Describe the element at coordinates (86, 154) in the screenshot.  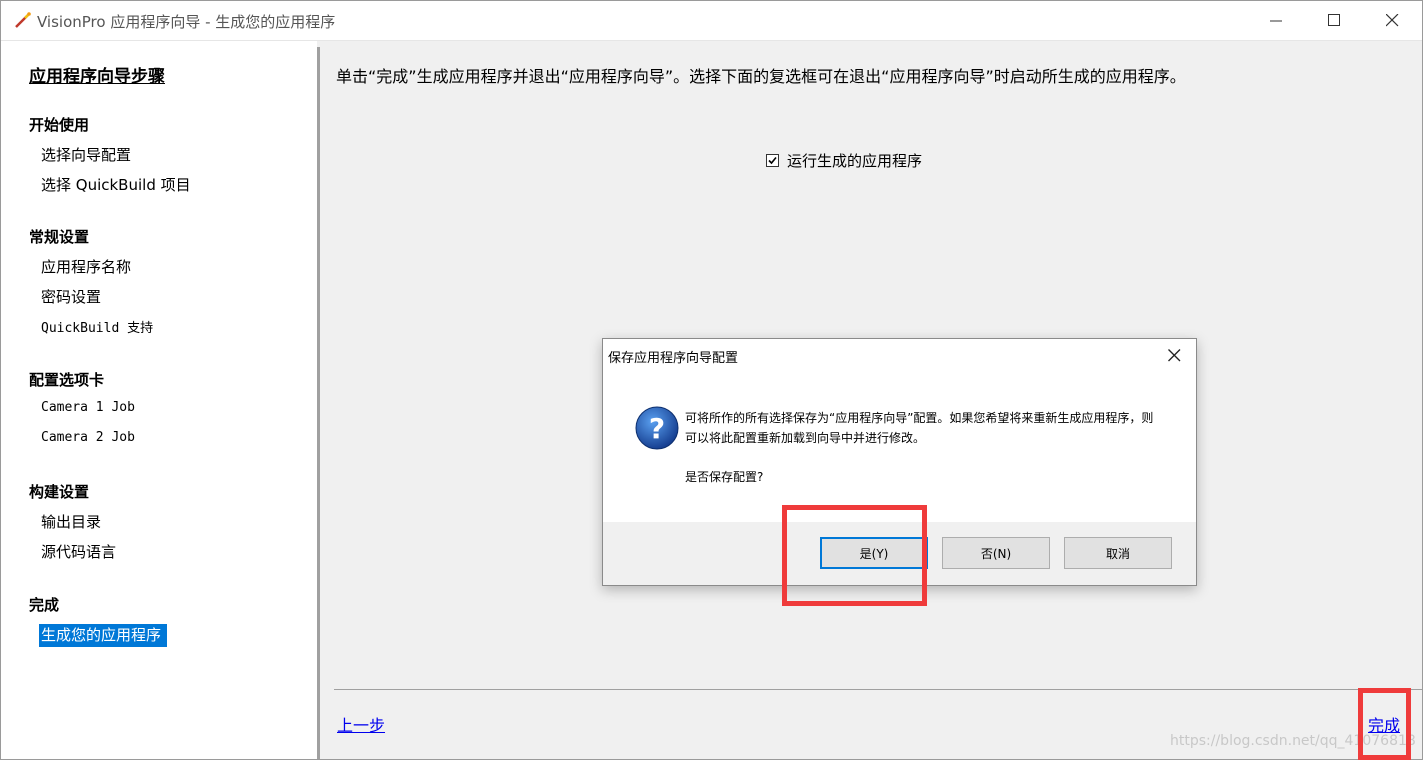
I see `step-select-wizard-config: 选择向导配置` at that location.